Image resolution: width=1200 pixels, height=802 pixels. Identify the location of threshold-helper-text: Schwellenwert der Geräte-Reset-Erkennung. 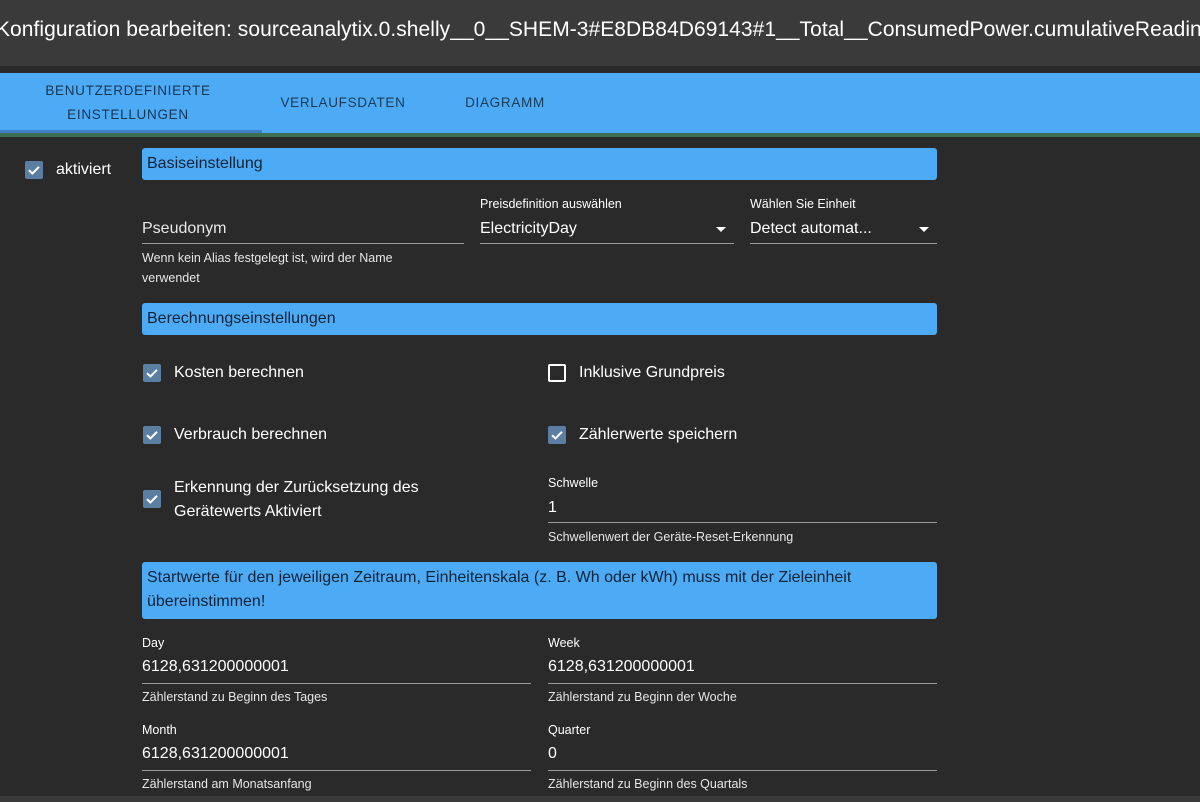
(671, 537).